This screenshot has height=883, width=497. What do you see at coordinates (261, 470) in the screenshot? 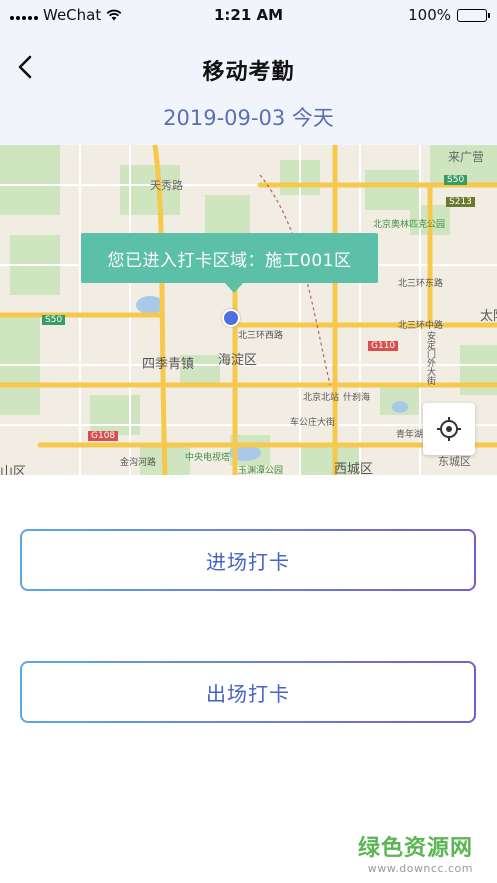
I see `map-label-yuyuantan: 玉渊潭公园` at bounding box center [261, 470].